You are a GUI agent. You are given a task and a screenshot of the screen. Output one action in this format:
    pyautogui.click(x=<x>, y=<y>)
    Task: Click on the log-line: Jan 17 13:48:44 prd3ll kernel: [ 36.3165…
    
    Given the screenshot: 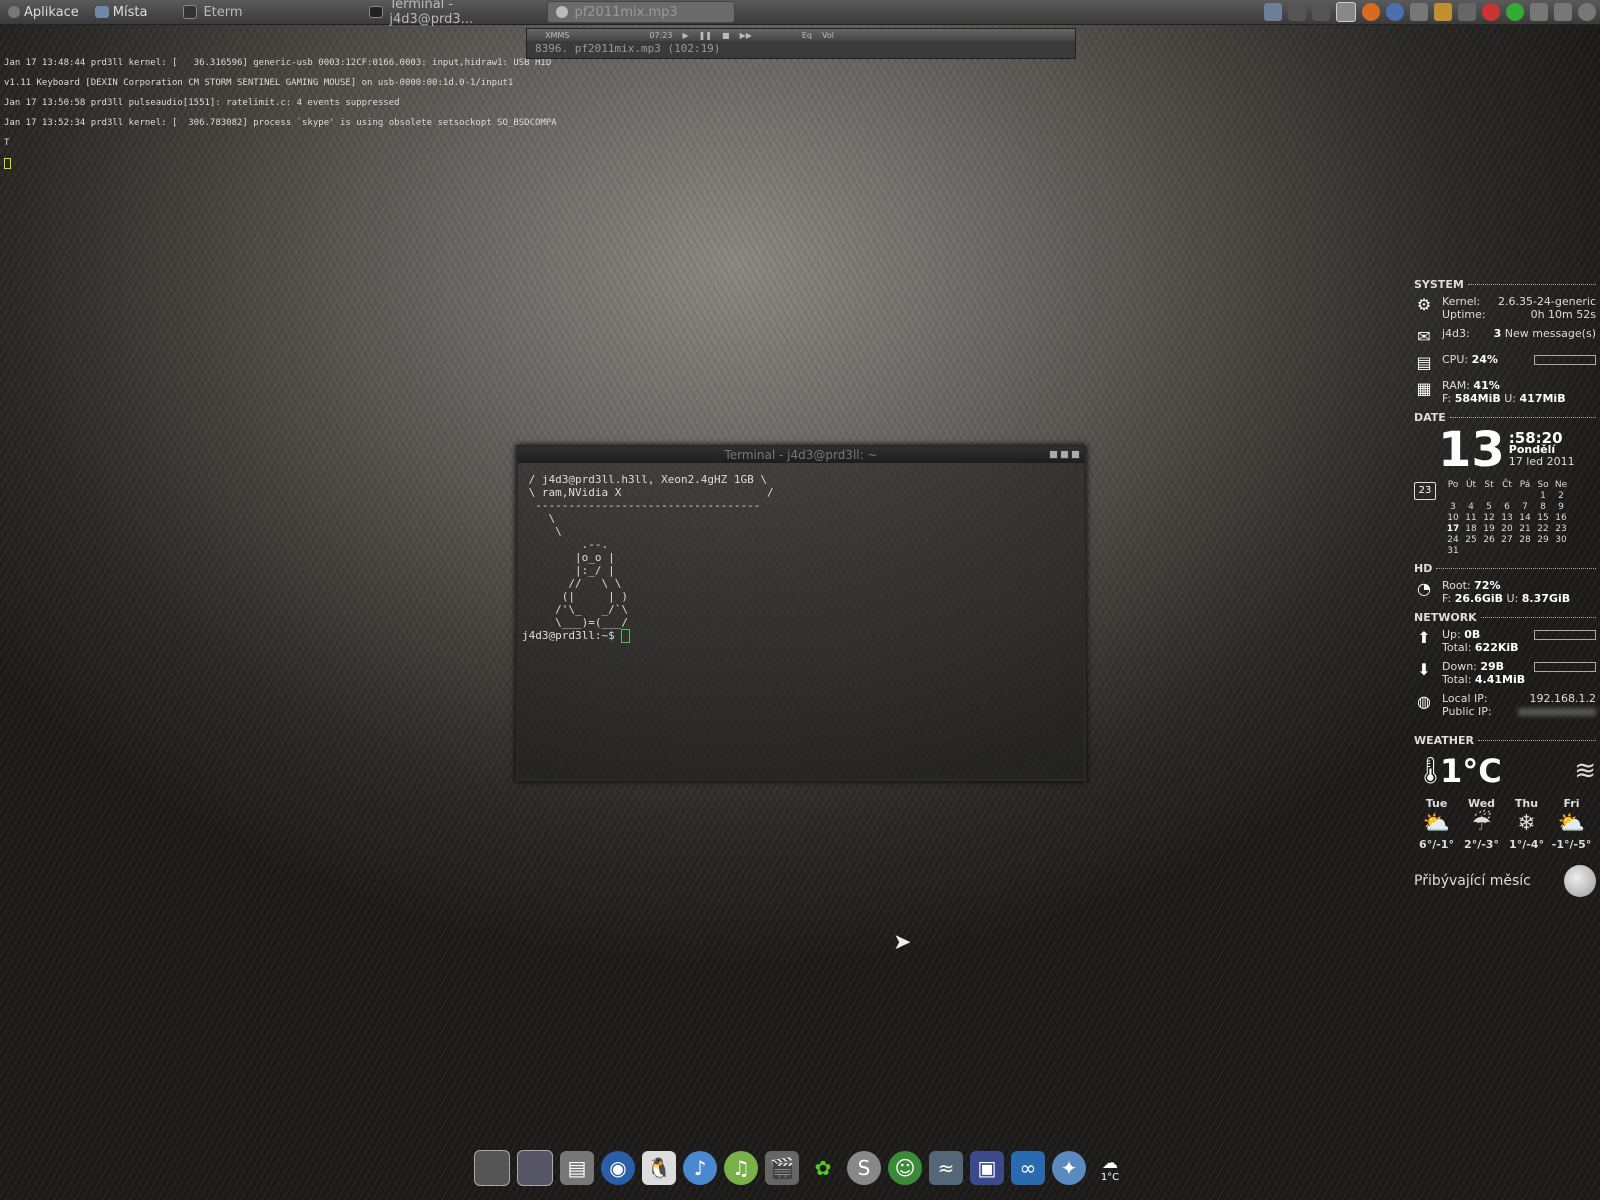 What is the action you would take?
    pyautogui.click(x=278, y=63)
    